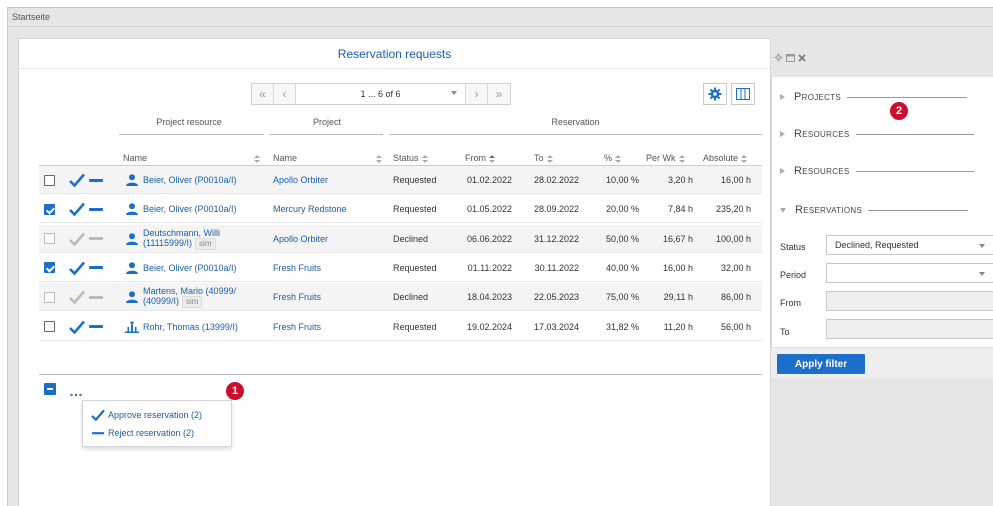  Describe the element at coordinates (721, 158) in the screenshot. I see `col-label: Absolute` at that location.